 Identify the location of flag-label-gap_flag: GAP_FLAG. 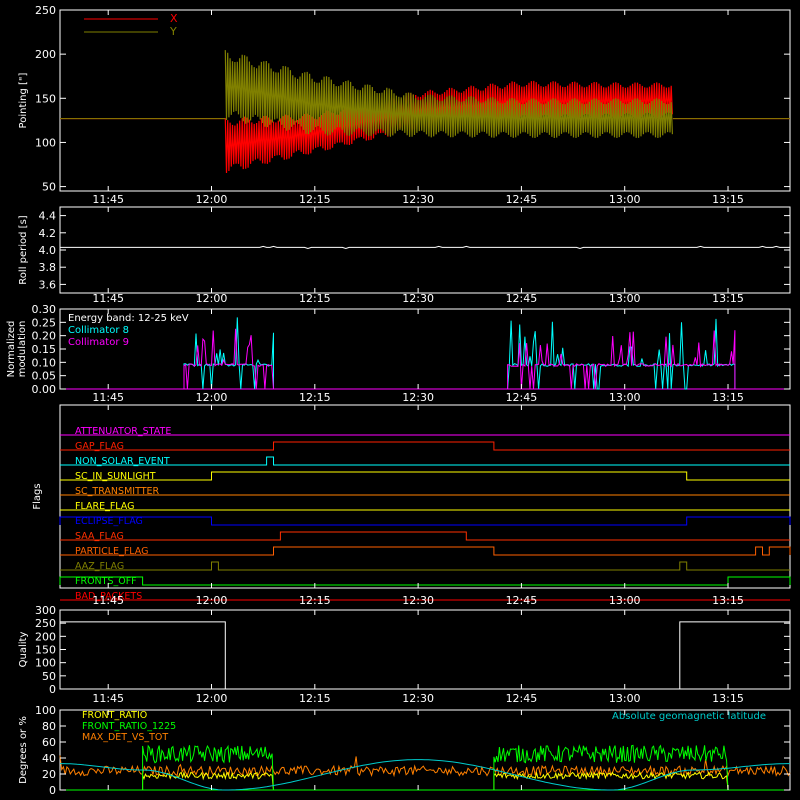
(99, 446).